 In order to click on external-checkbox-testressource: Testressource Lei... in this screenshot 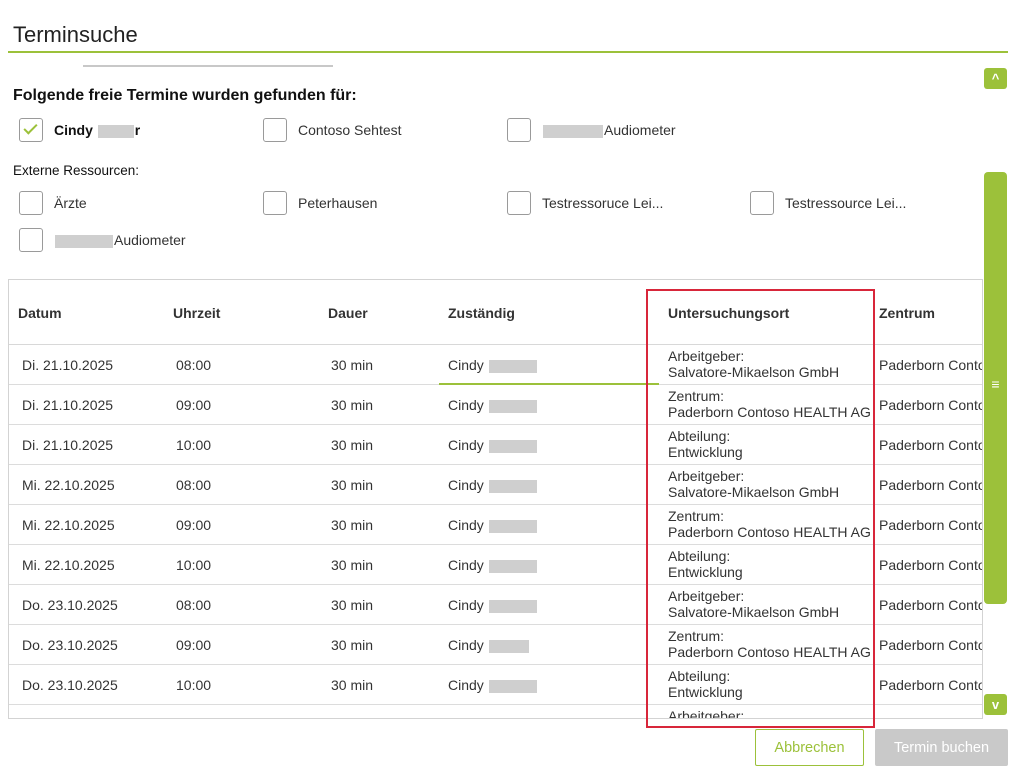, I will do `click(828, 203)`.